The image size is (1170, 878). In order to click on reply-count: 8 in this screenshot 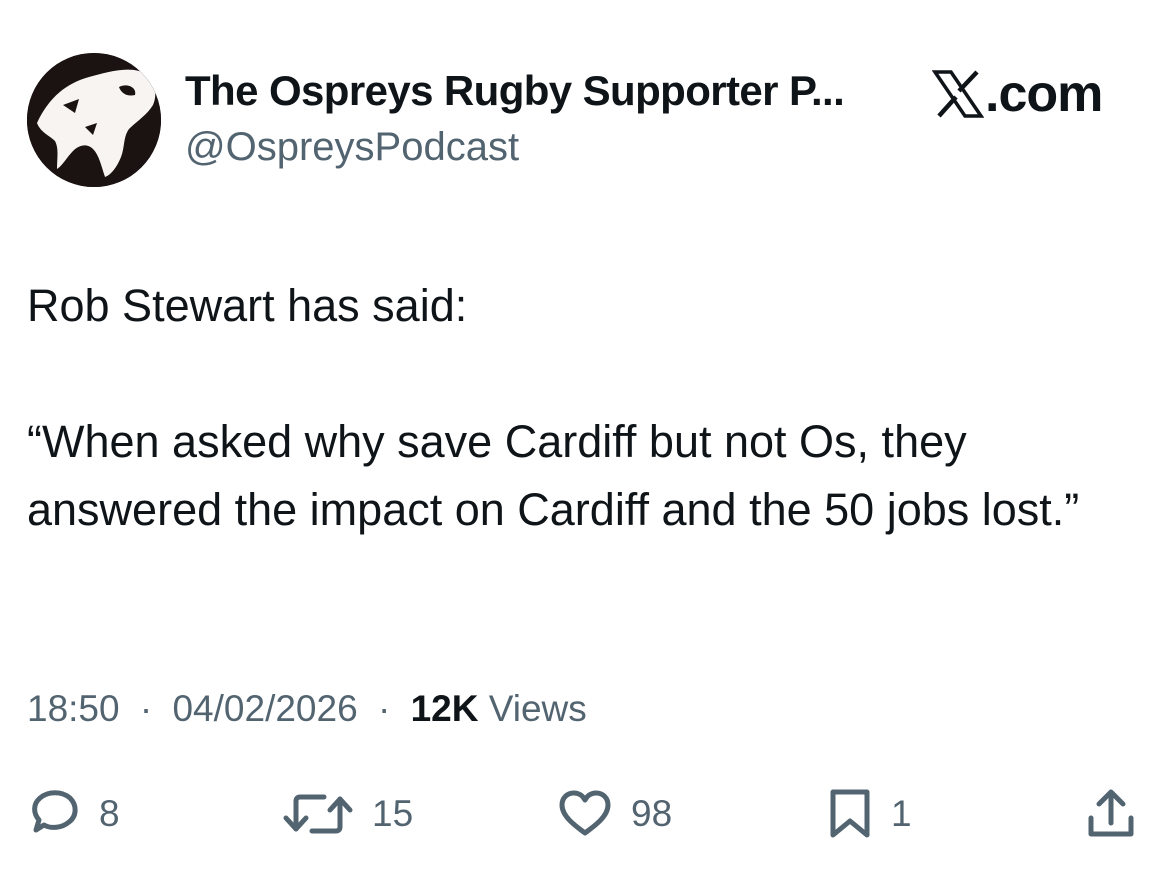, I will do `click(109, 813)`.